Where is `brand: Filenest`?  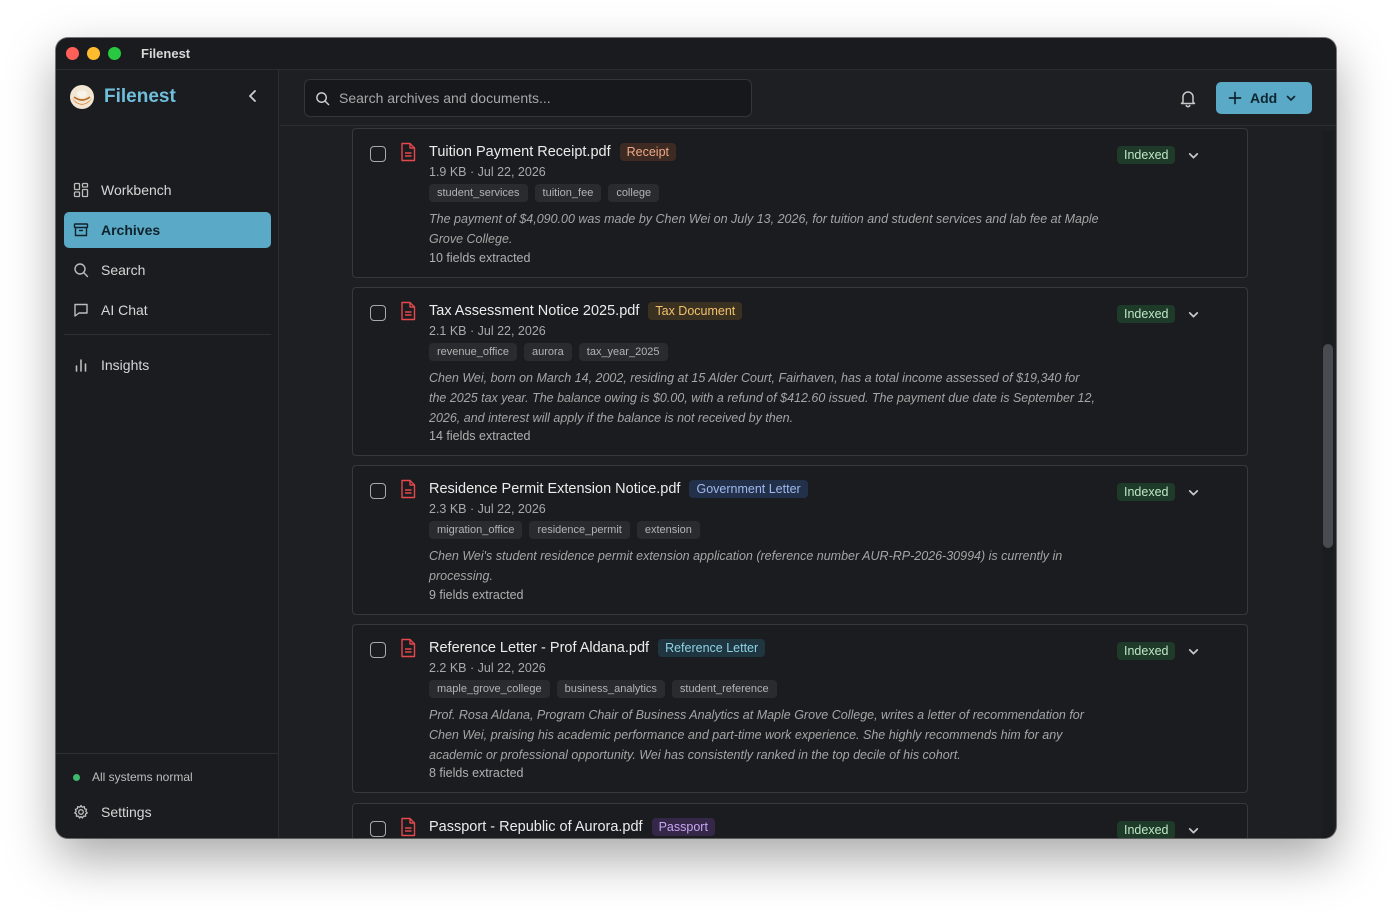 brand: Filenest is located at coordinates (122, 97).